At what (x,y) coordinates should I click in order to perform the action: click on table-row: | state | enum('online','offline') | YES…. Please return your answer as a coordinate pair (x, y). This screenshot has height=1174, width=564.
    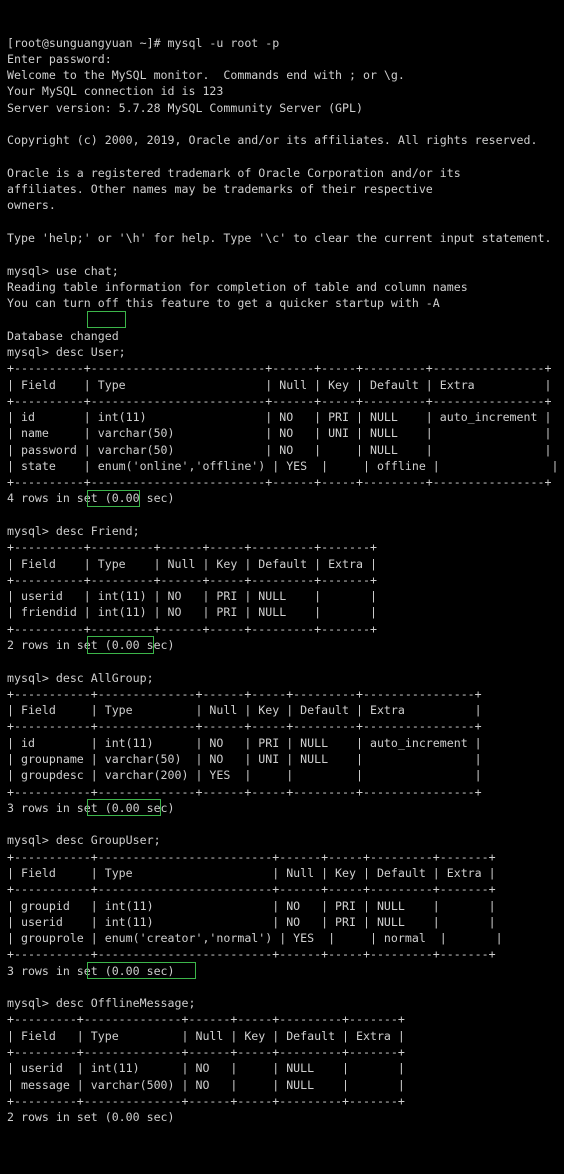
    Looking at the image, I should click on (283, 465).